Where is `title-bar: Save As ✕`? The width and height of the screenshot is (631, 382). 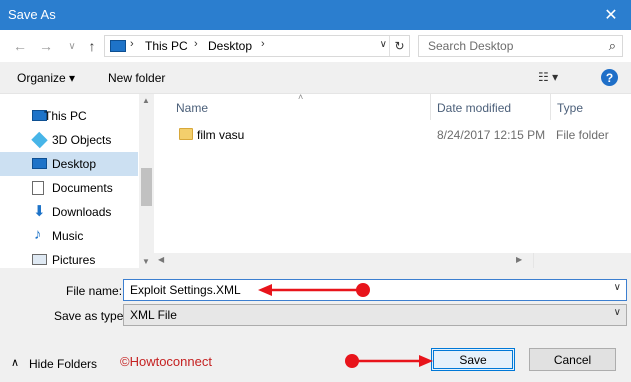
title-bar: Save As ✕ is located at coordinates (315, 15).